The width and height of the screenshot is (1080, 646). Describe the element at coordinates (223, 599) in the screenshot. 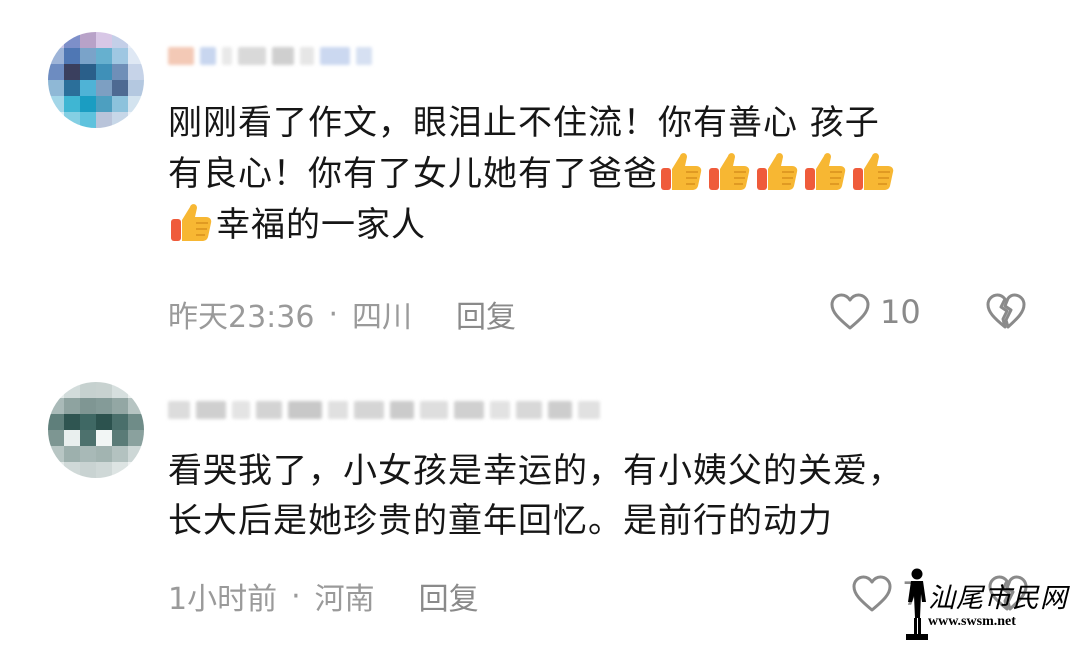

I see `comment-time: 1小时前` at that location.